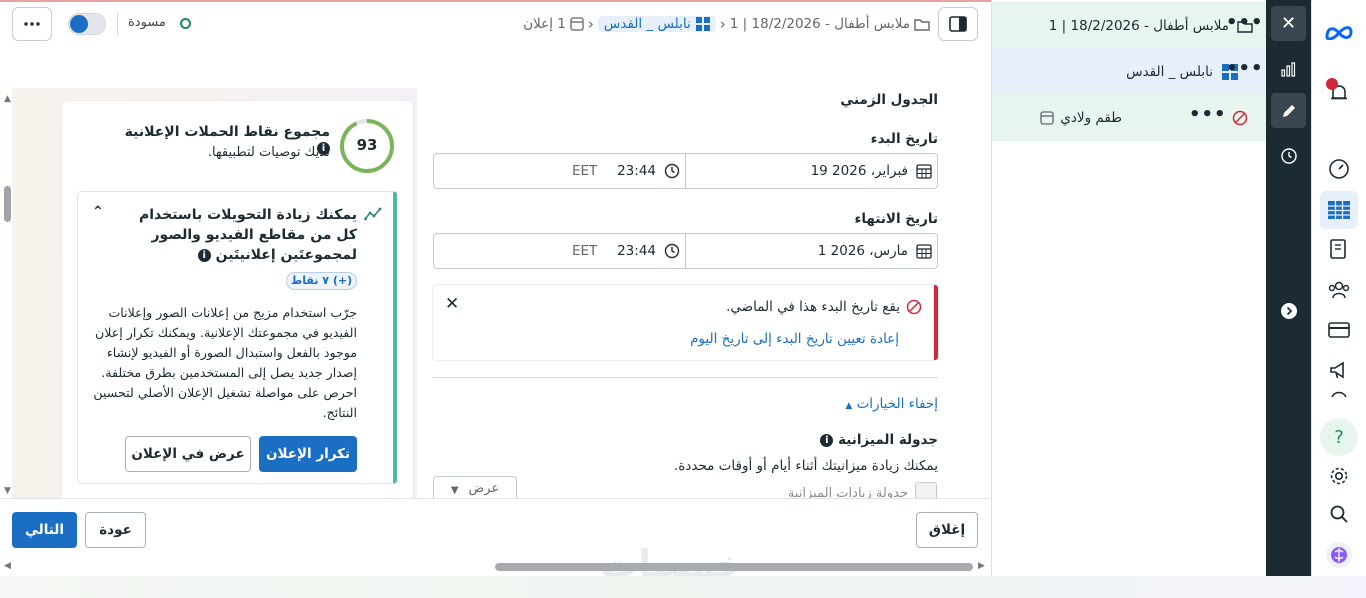 The height and width of the screenshot is (598, 1366). I want to click on toggle-panel-button, so click(958, 24).